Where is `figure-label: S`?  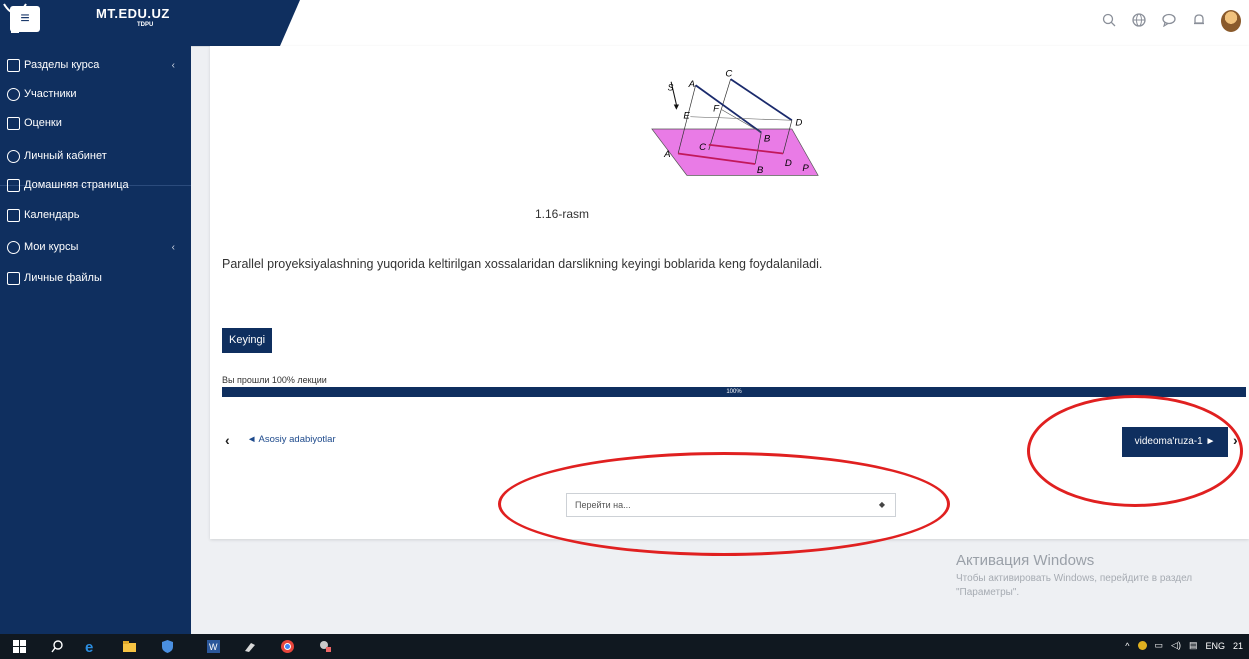
figure-label: S is located at coordinates (671, 88).